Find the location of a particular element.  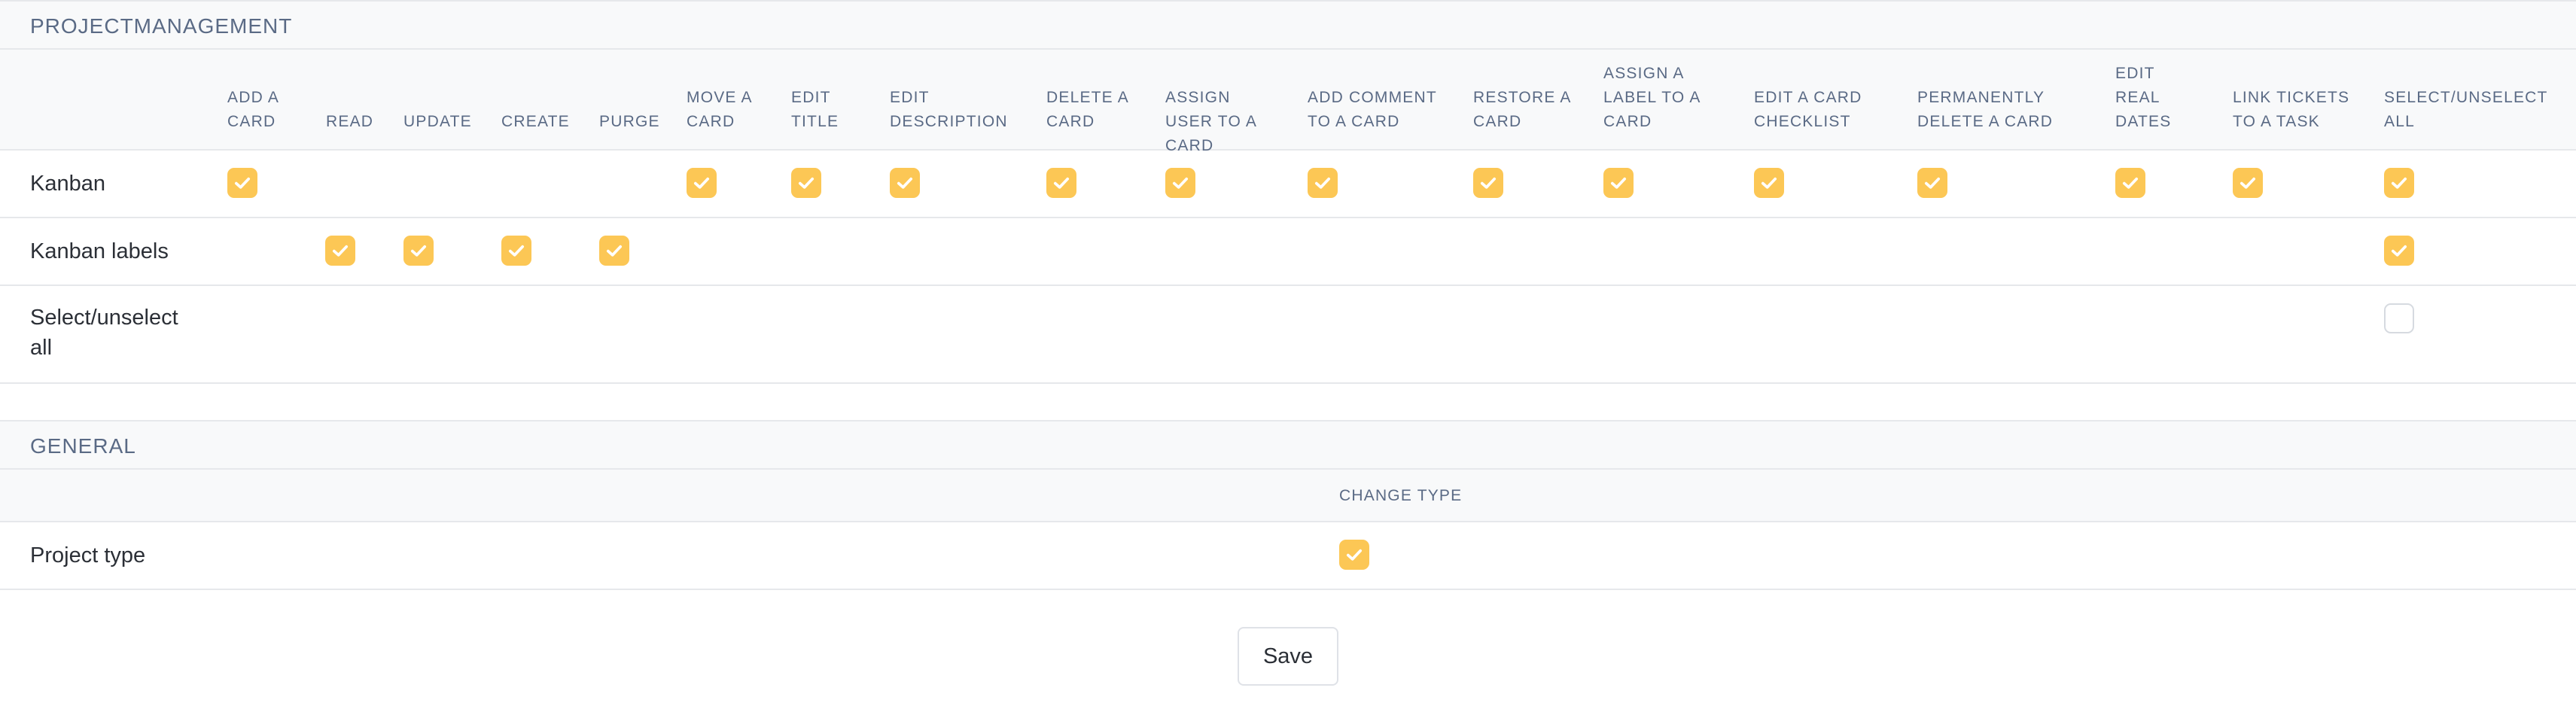

column-header-permanently-delete: PERMANENTLY DELETE A CARD is located at coordinates (1985, 109).